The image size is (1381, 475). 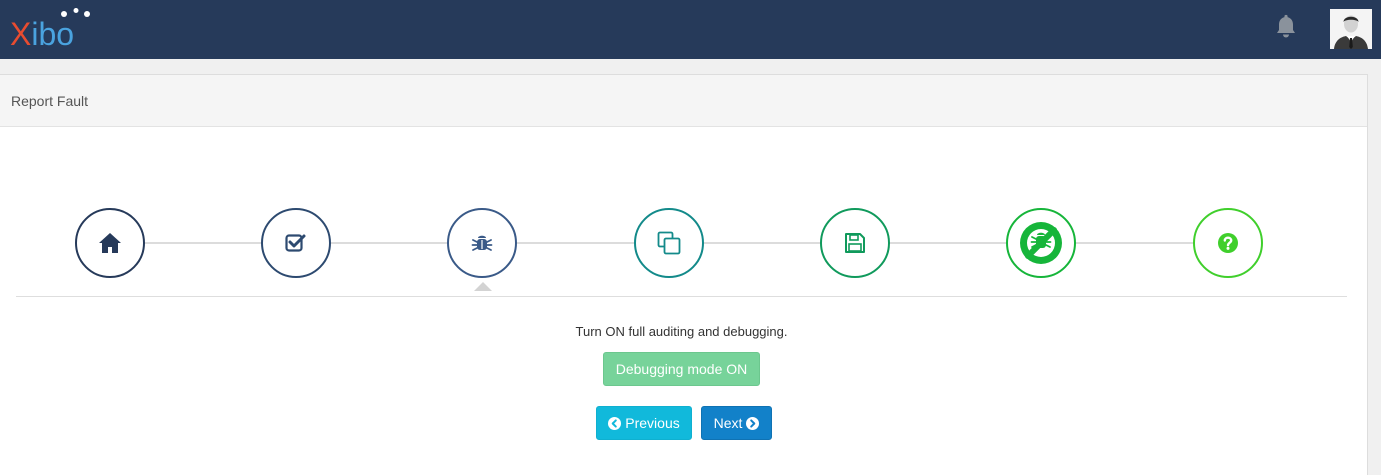 What do you see at coordinates (690, 29) in the screenshot?
I see `top-navbar: Xibo` at bounding box center [690, 29].